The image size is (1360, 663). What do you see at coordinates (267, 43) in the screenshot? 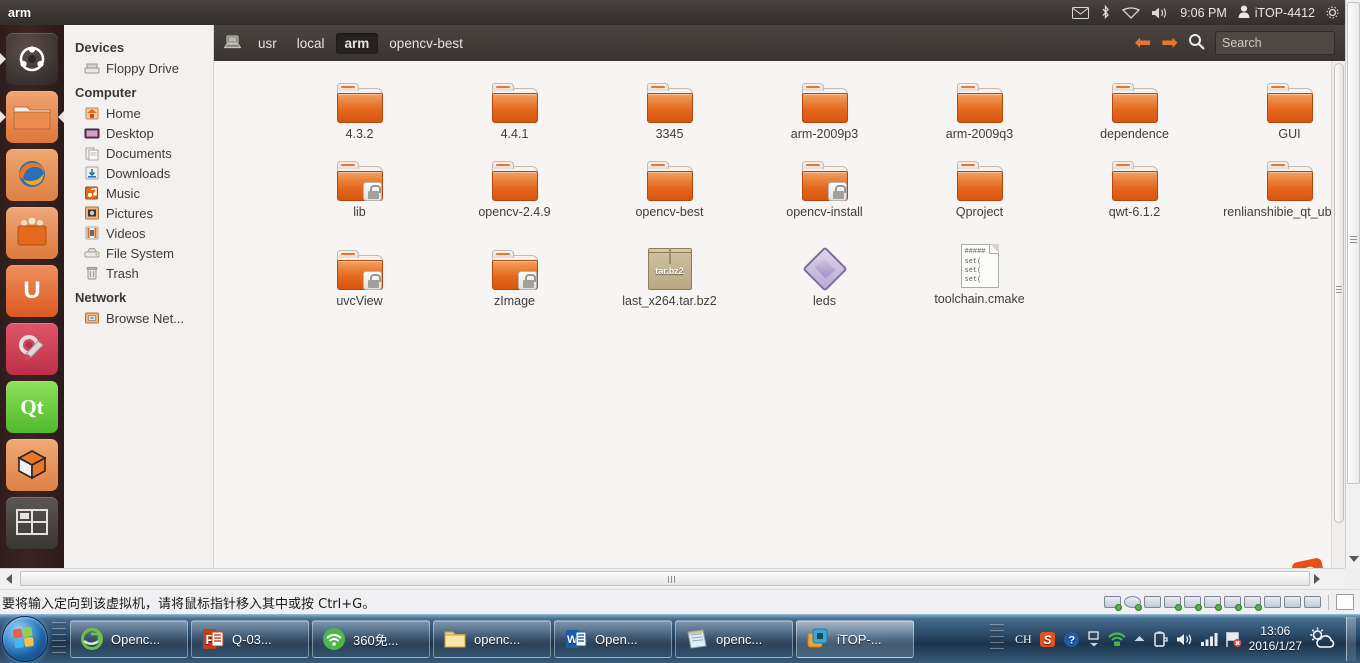
I see `breadcrumb-item-usr: usr` at bounding box center [267, 43].